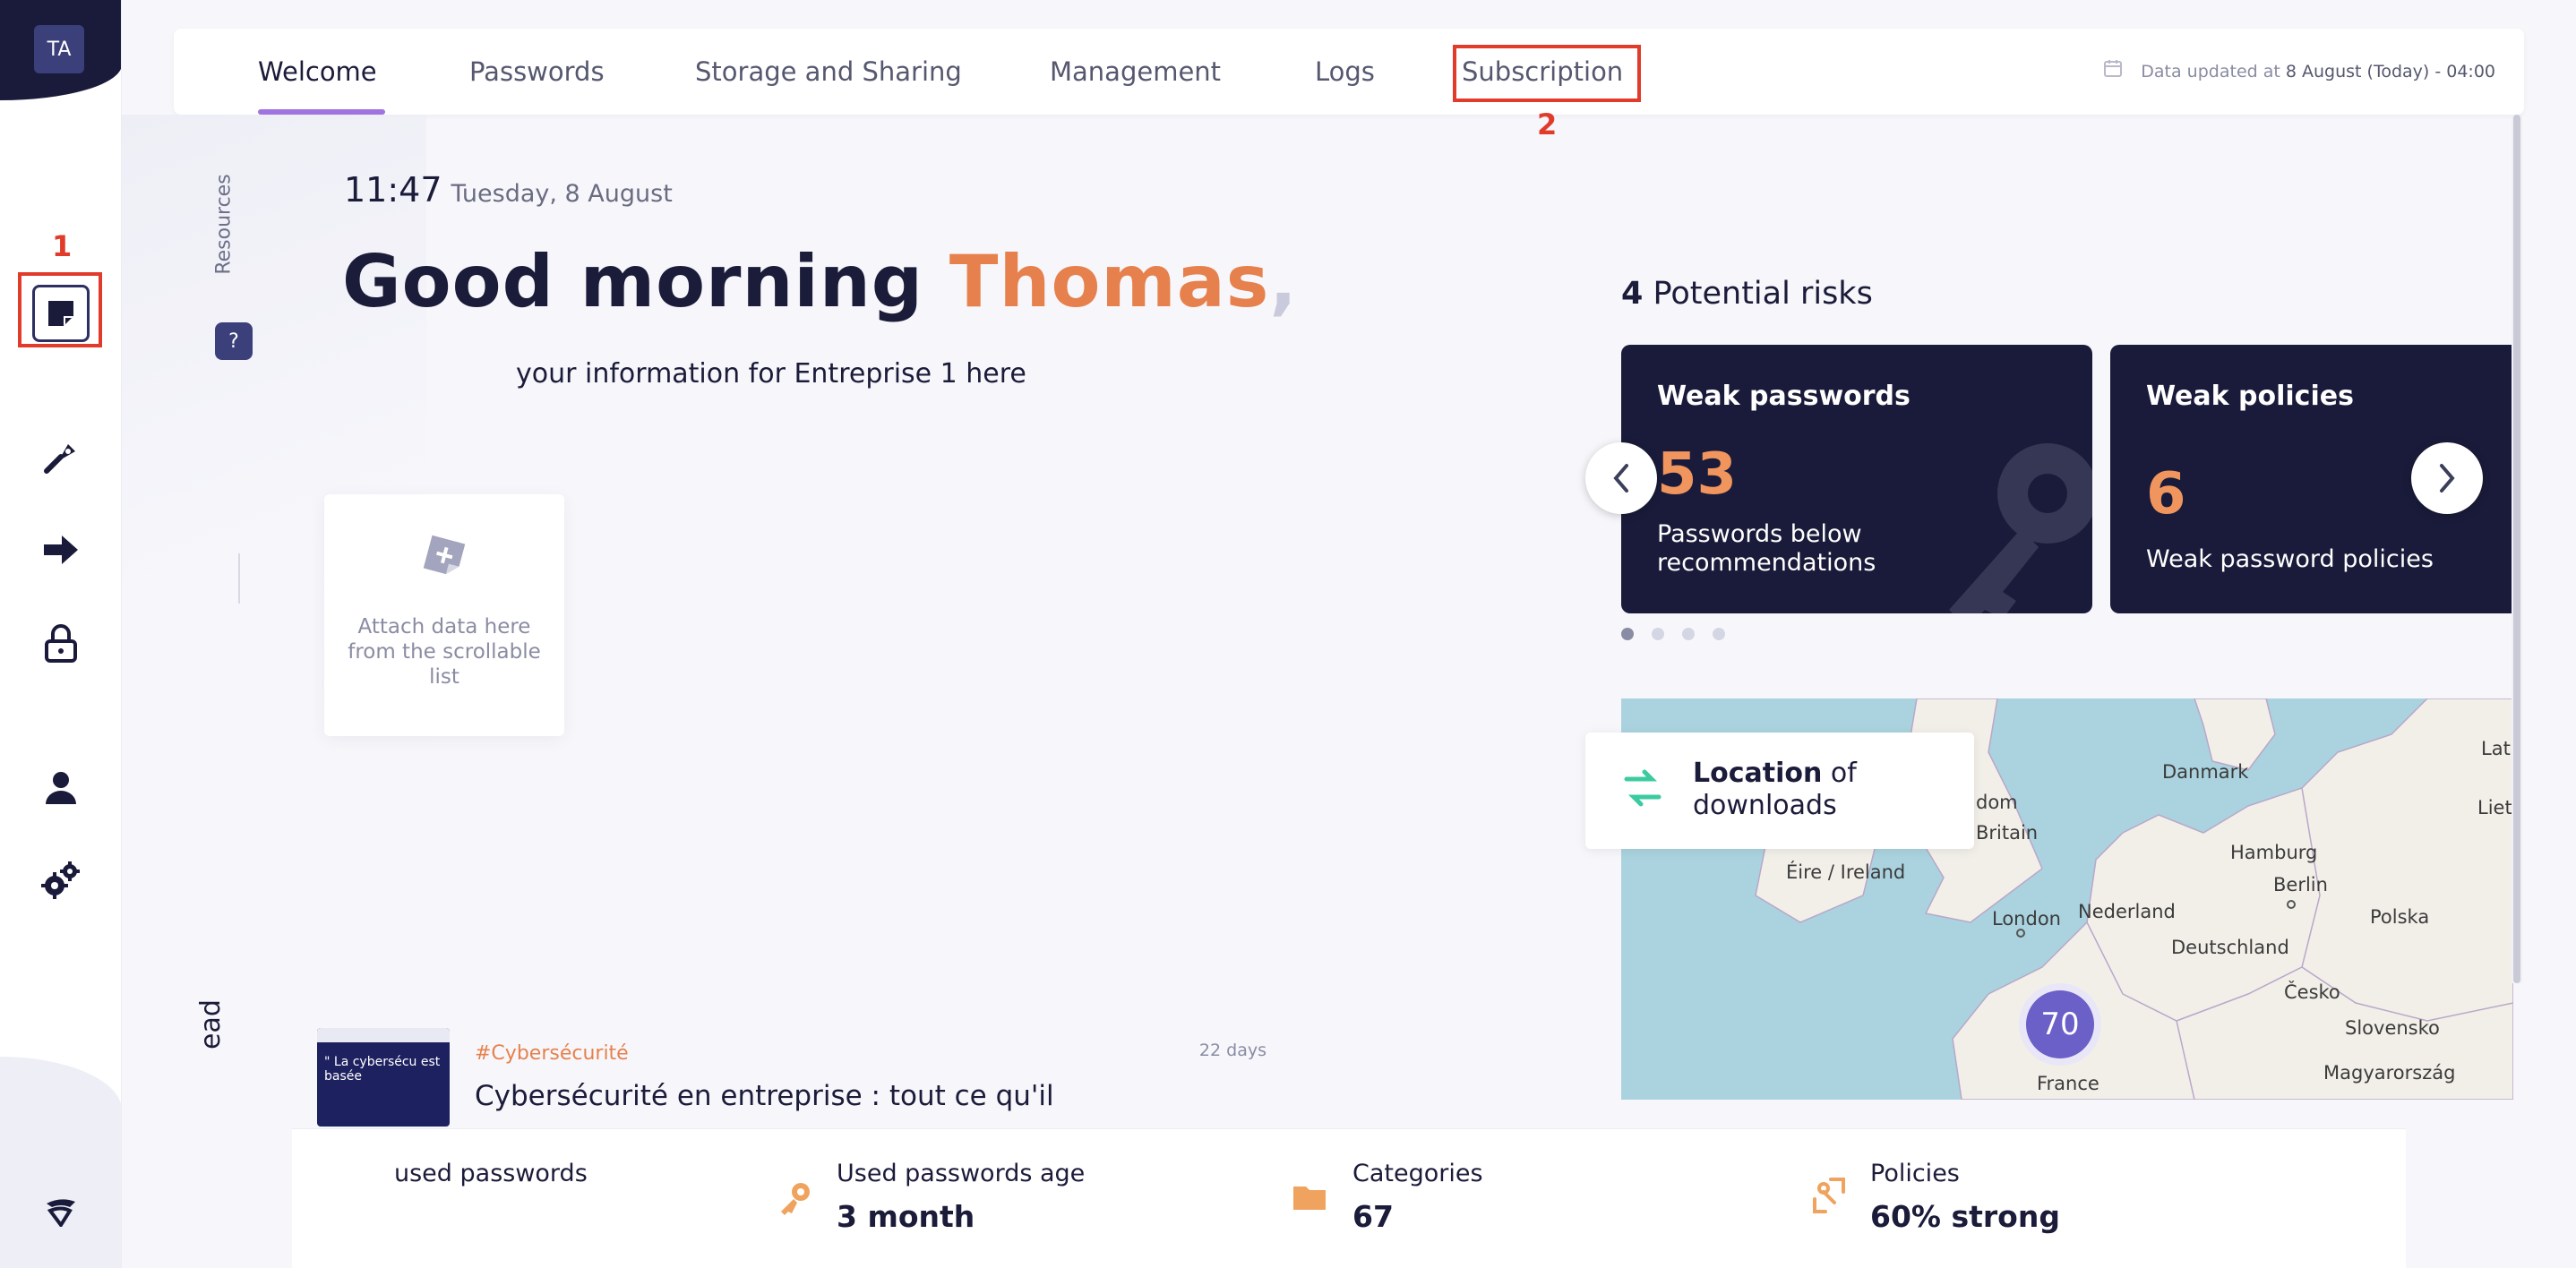 The width and height of the screenshot is (2576, 1268). What do you see at coordinates (382, 1069) in the screenshot?
I see `article-thumb-text: " La cybersécu est basée` at bounding box center [382, 1069].